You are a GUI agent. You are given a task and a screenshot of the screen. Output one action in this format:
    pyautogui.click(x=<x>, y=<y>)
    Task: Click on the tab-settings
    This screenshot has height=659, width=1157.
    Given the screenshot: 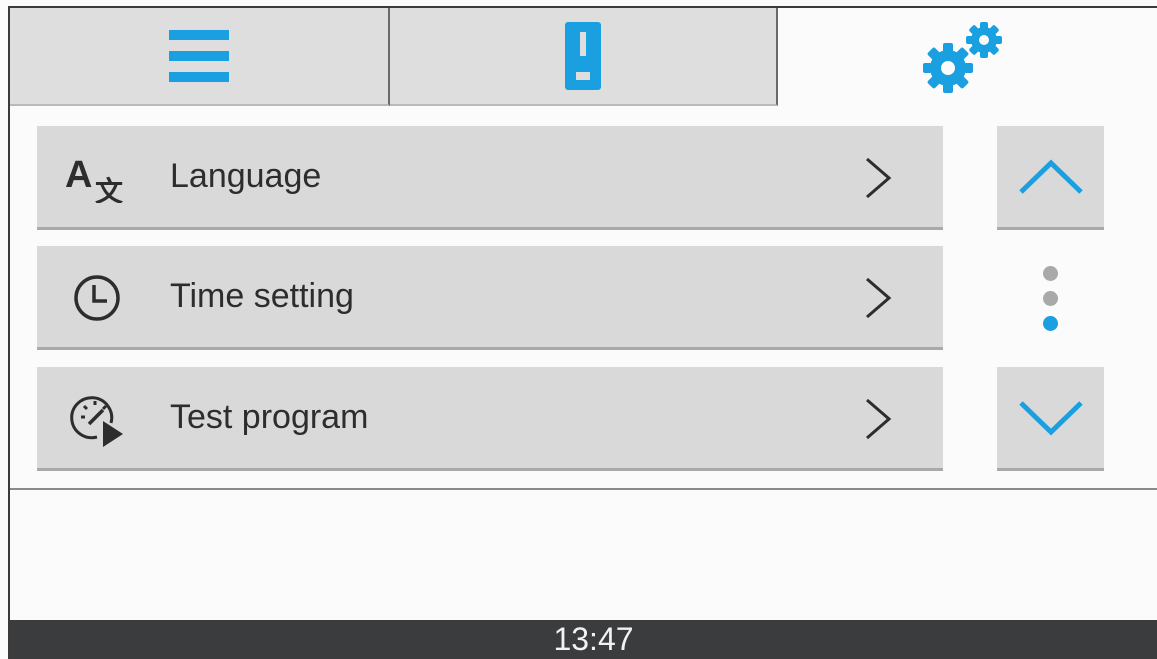 What is the action you would take?
    pyautogui.click(x=967, y=57)
    